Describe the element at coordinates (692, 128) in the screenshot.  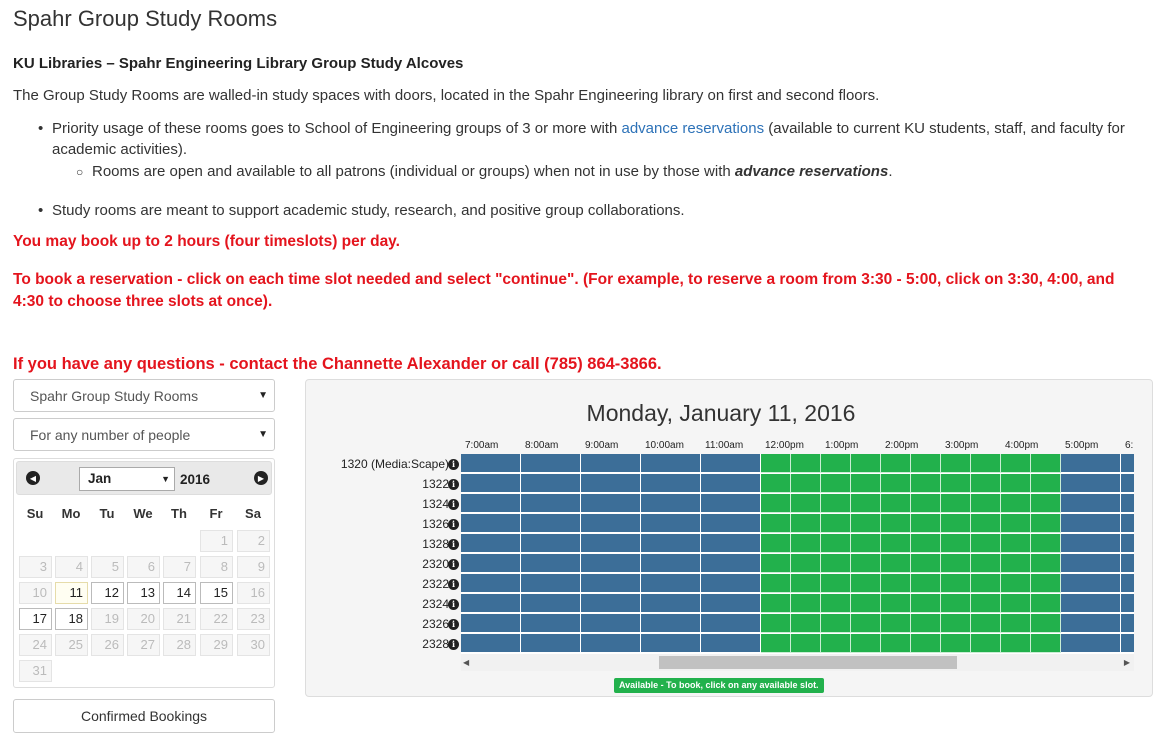
I see `advance-reservations-link: advance reservations` at that location.